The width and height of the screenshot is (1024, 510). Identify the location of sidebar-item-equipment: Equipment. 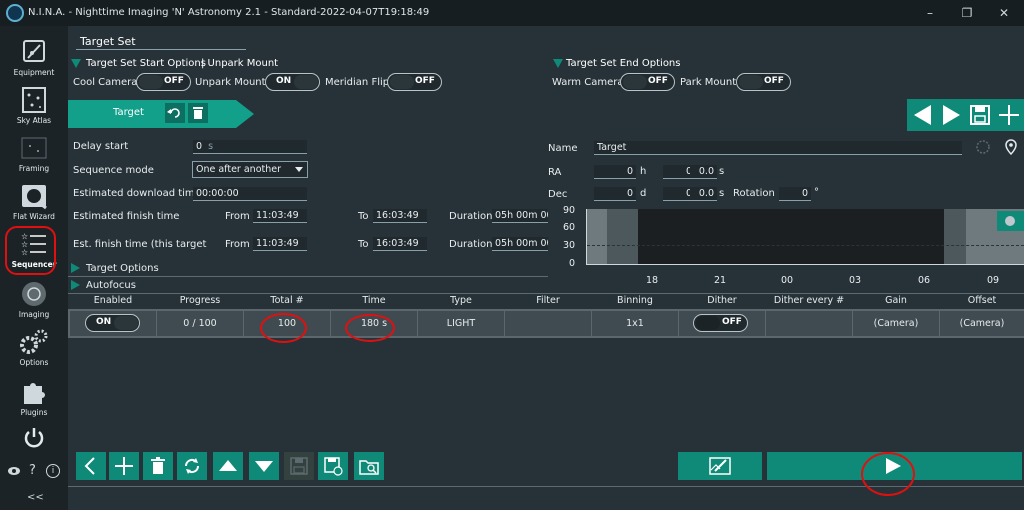
(34, 58).